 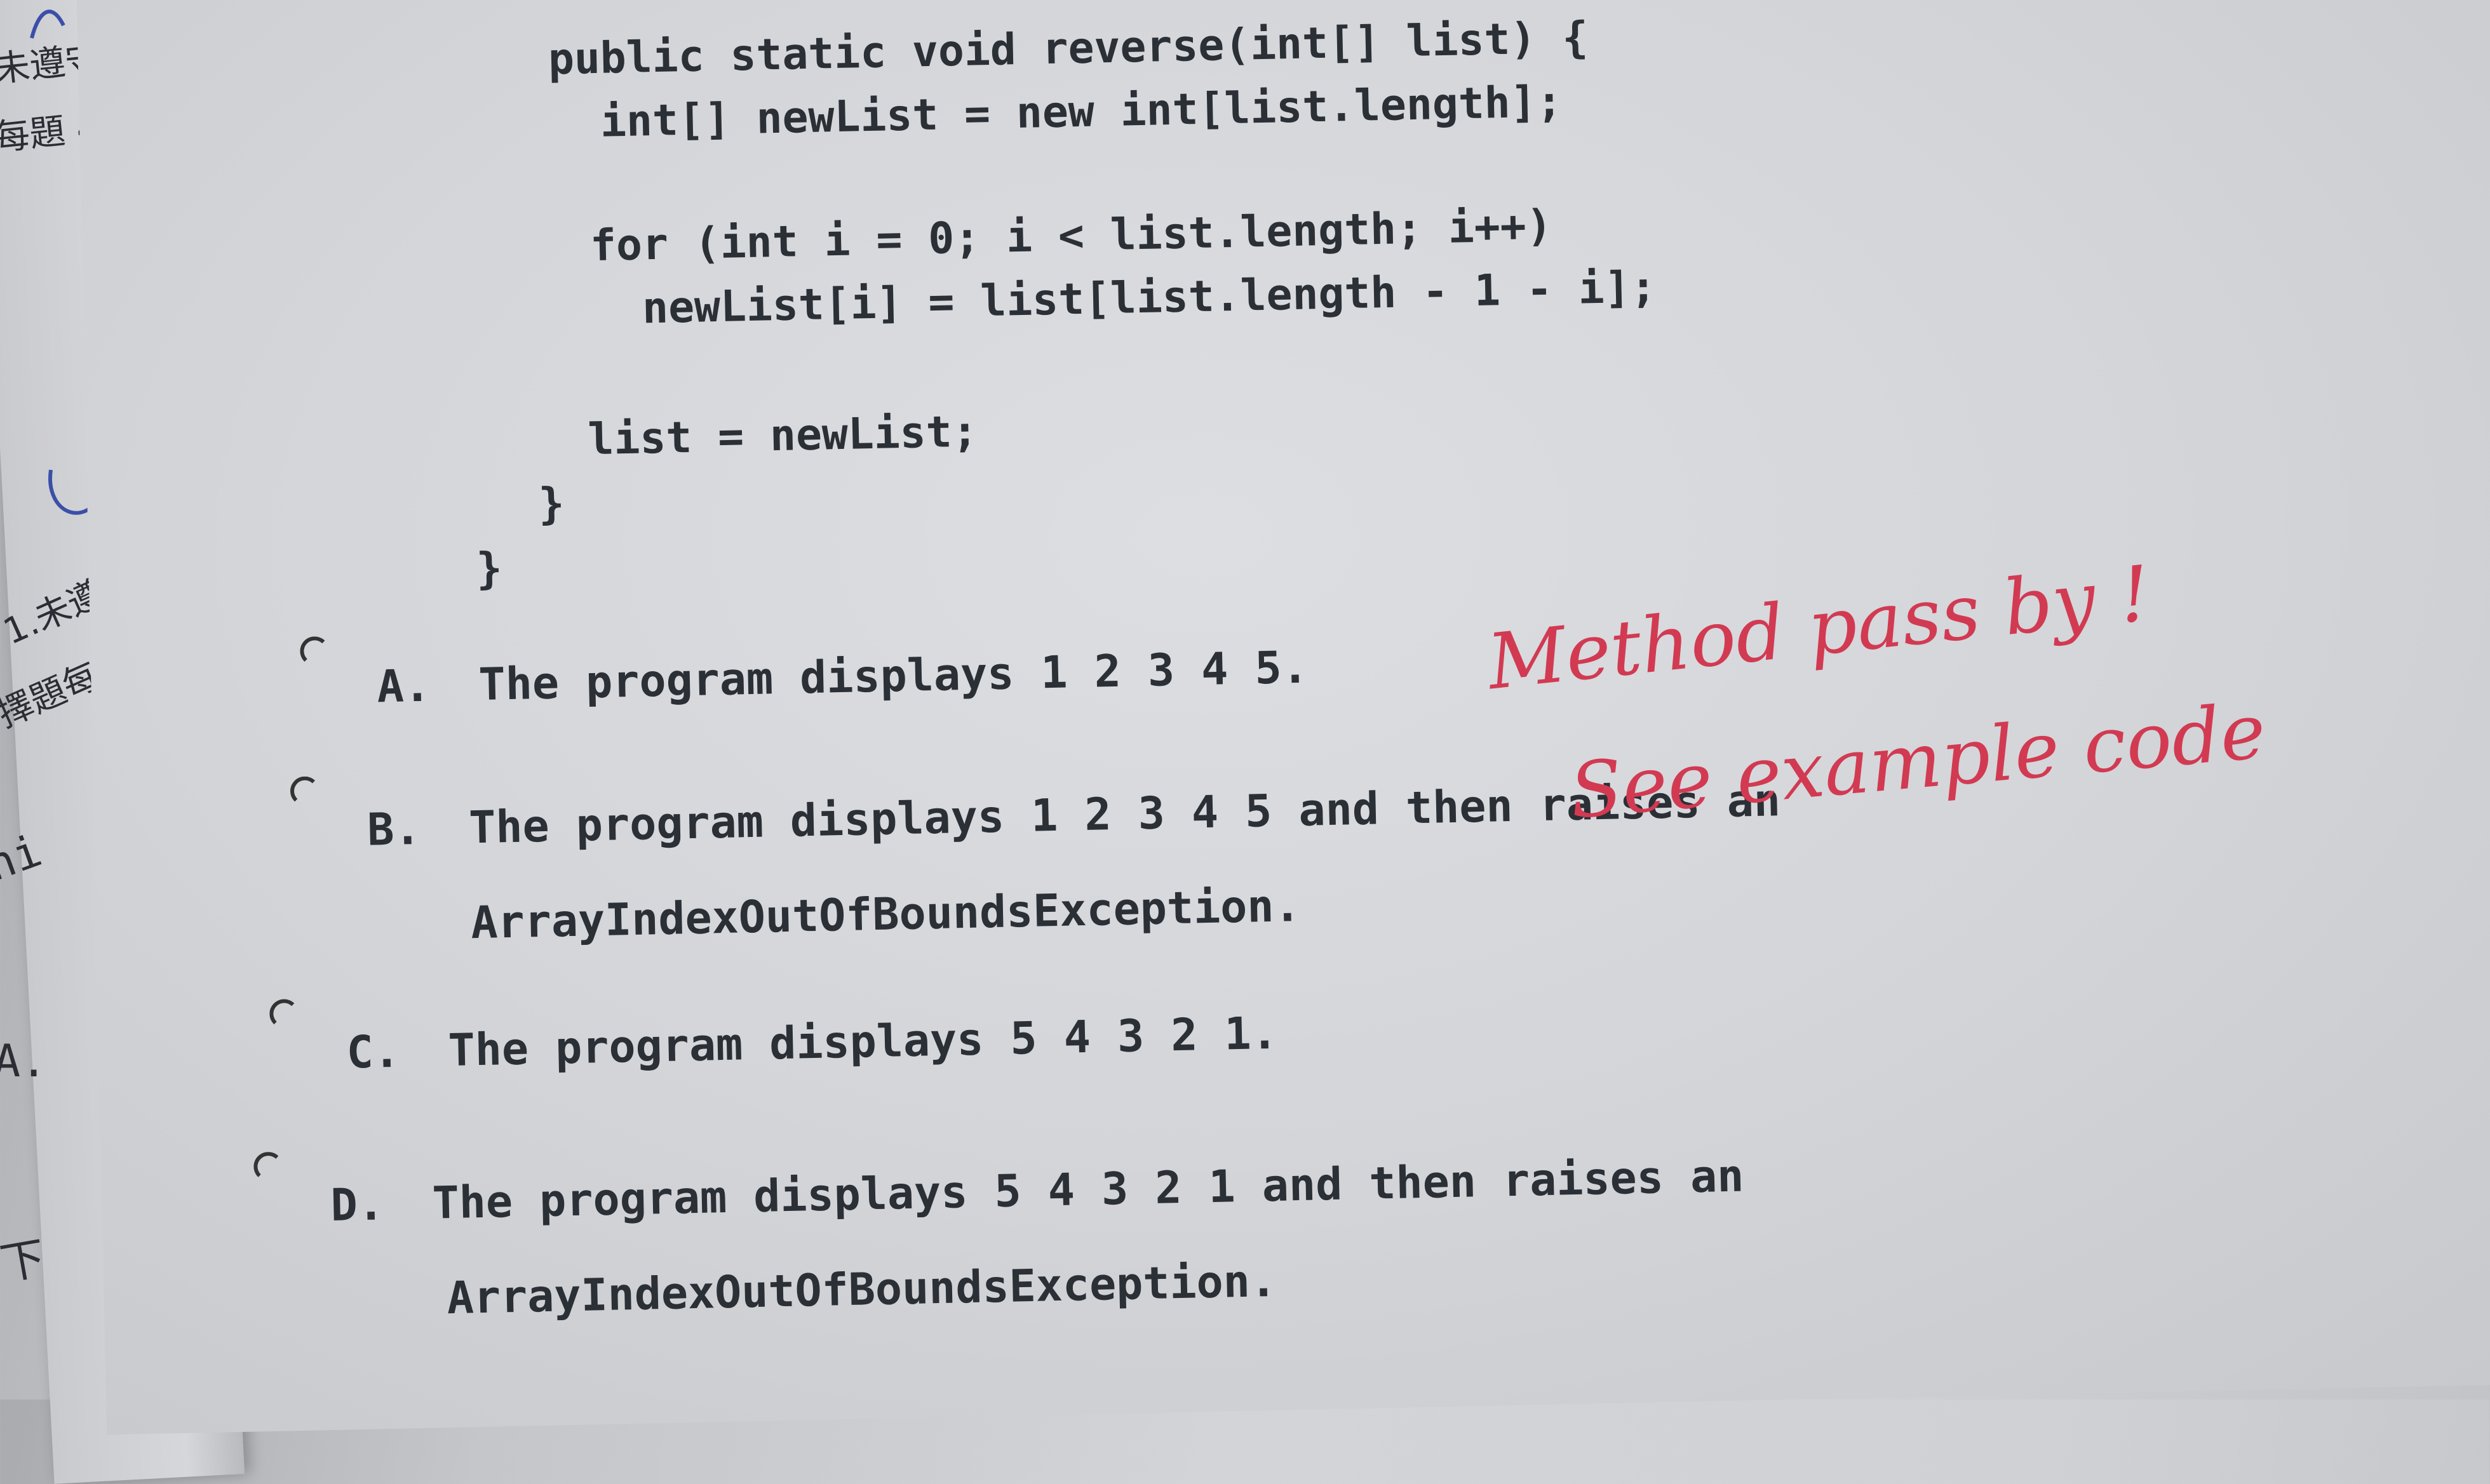 I want to click on choice-d-text-continued: ArrayIndexOutOfBoundsException., so click(x=862, y=1289).